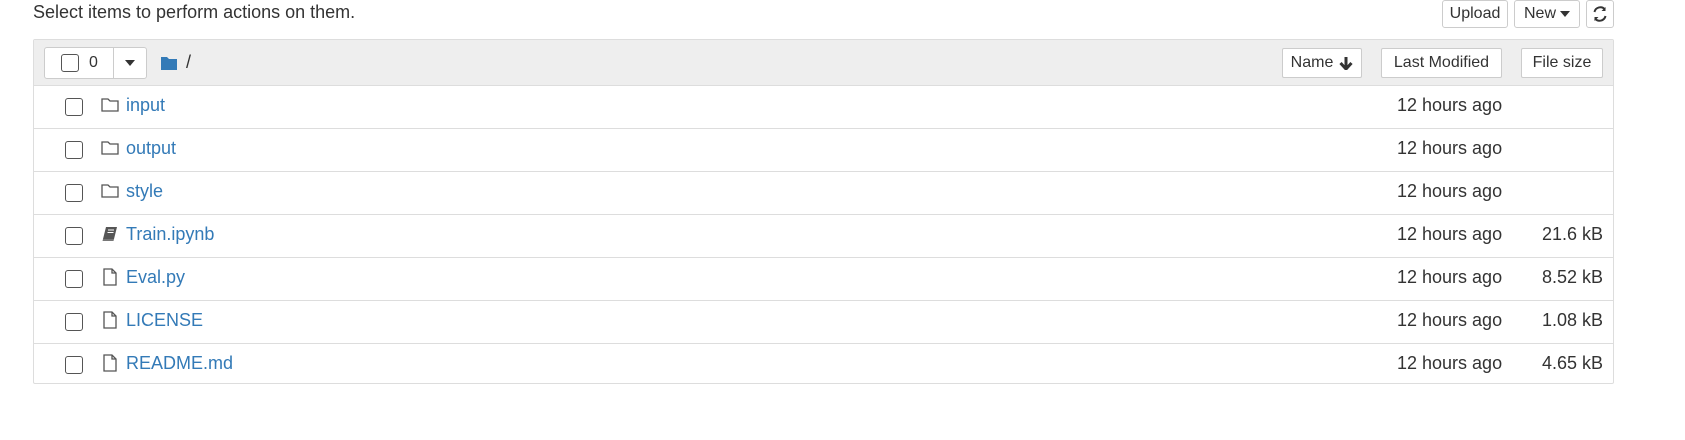 The height and width of the screenshot is (440, 1685). I want to click on sort-by-name-button: Name, so click(1322, 63).